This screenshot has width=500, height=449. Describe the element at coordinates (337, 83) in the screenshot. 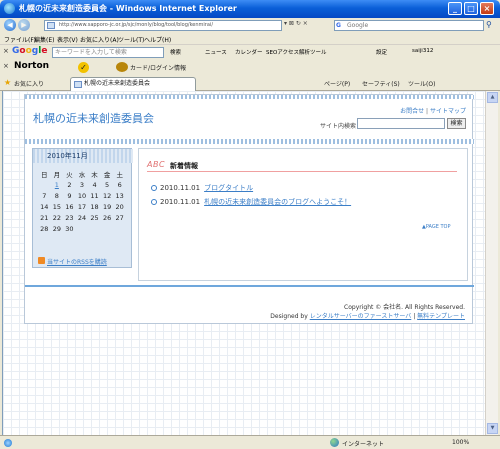

I see `page-menu-button: ページ(P)` at that location.